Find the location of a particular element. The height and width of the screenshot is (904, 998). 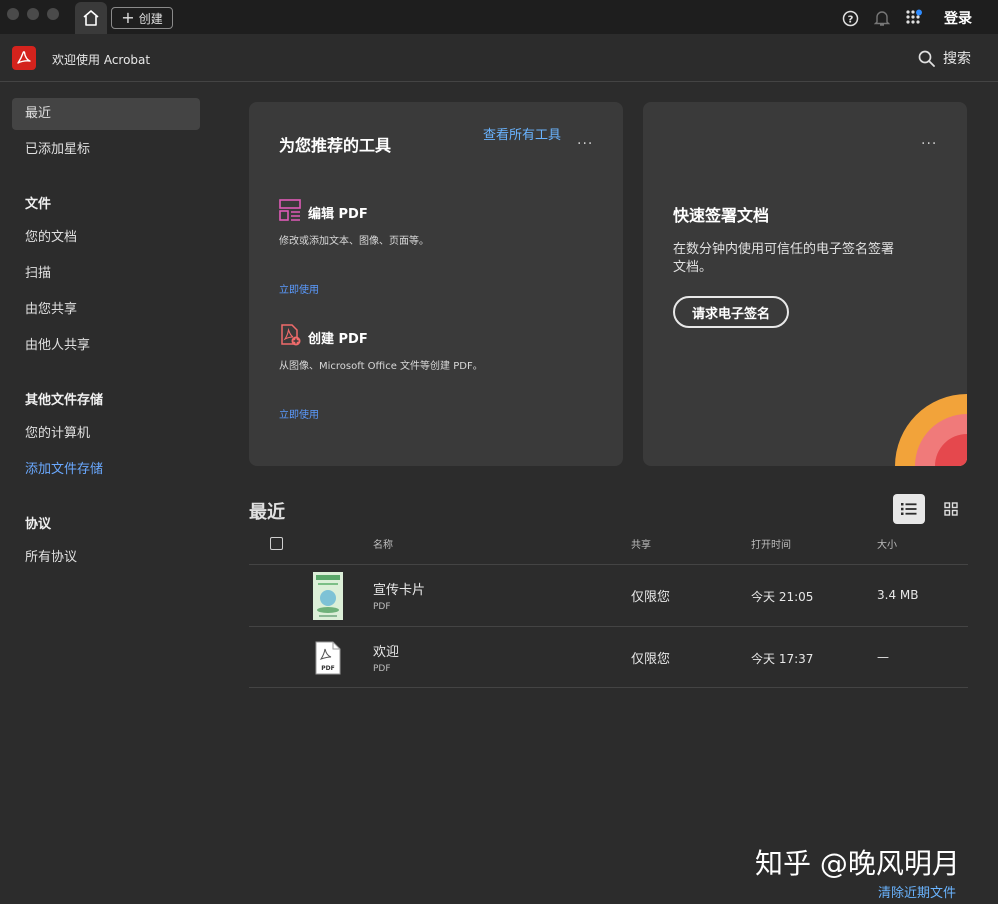

file-size: 3.4 MB is located at coordinates (898, 595).